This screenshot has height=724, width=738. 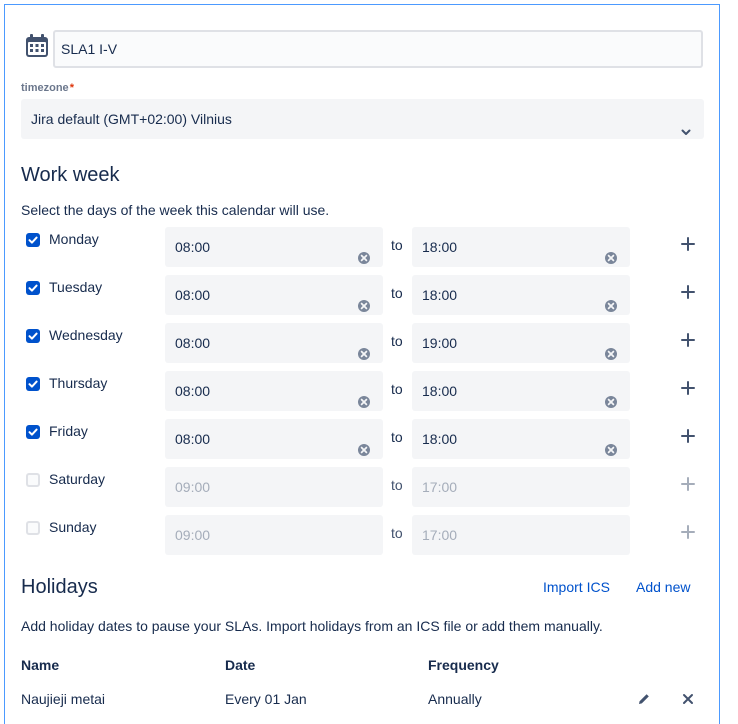 What do you see at coordinates (77, 479) in the screenshot?
I see `day-label: Saturday` at bounding box center [77, 479].